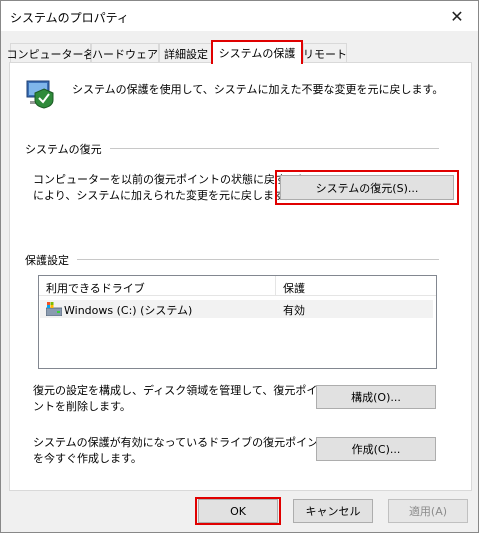 Image resolution: width=479 pixels, height=533 pixels. What do you see at coordinates (186, 53) in the screenshot?
I see `tab-advanced: 詳細設定` at bounding box center [186, 53].